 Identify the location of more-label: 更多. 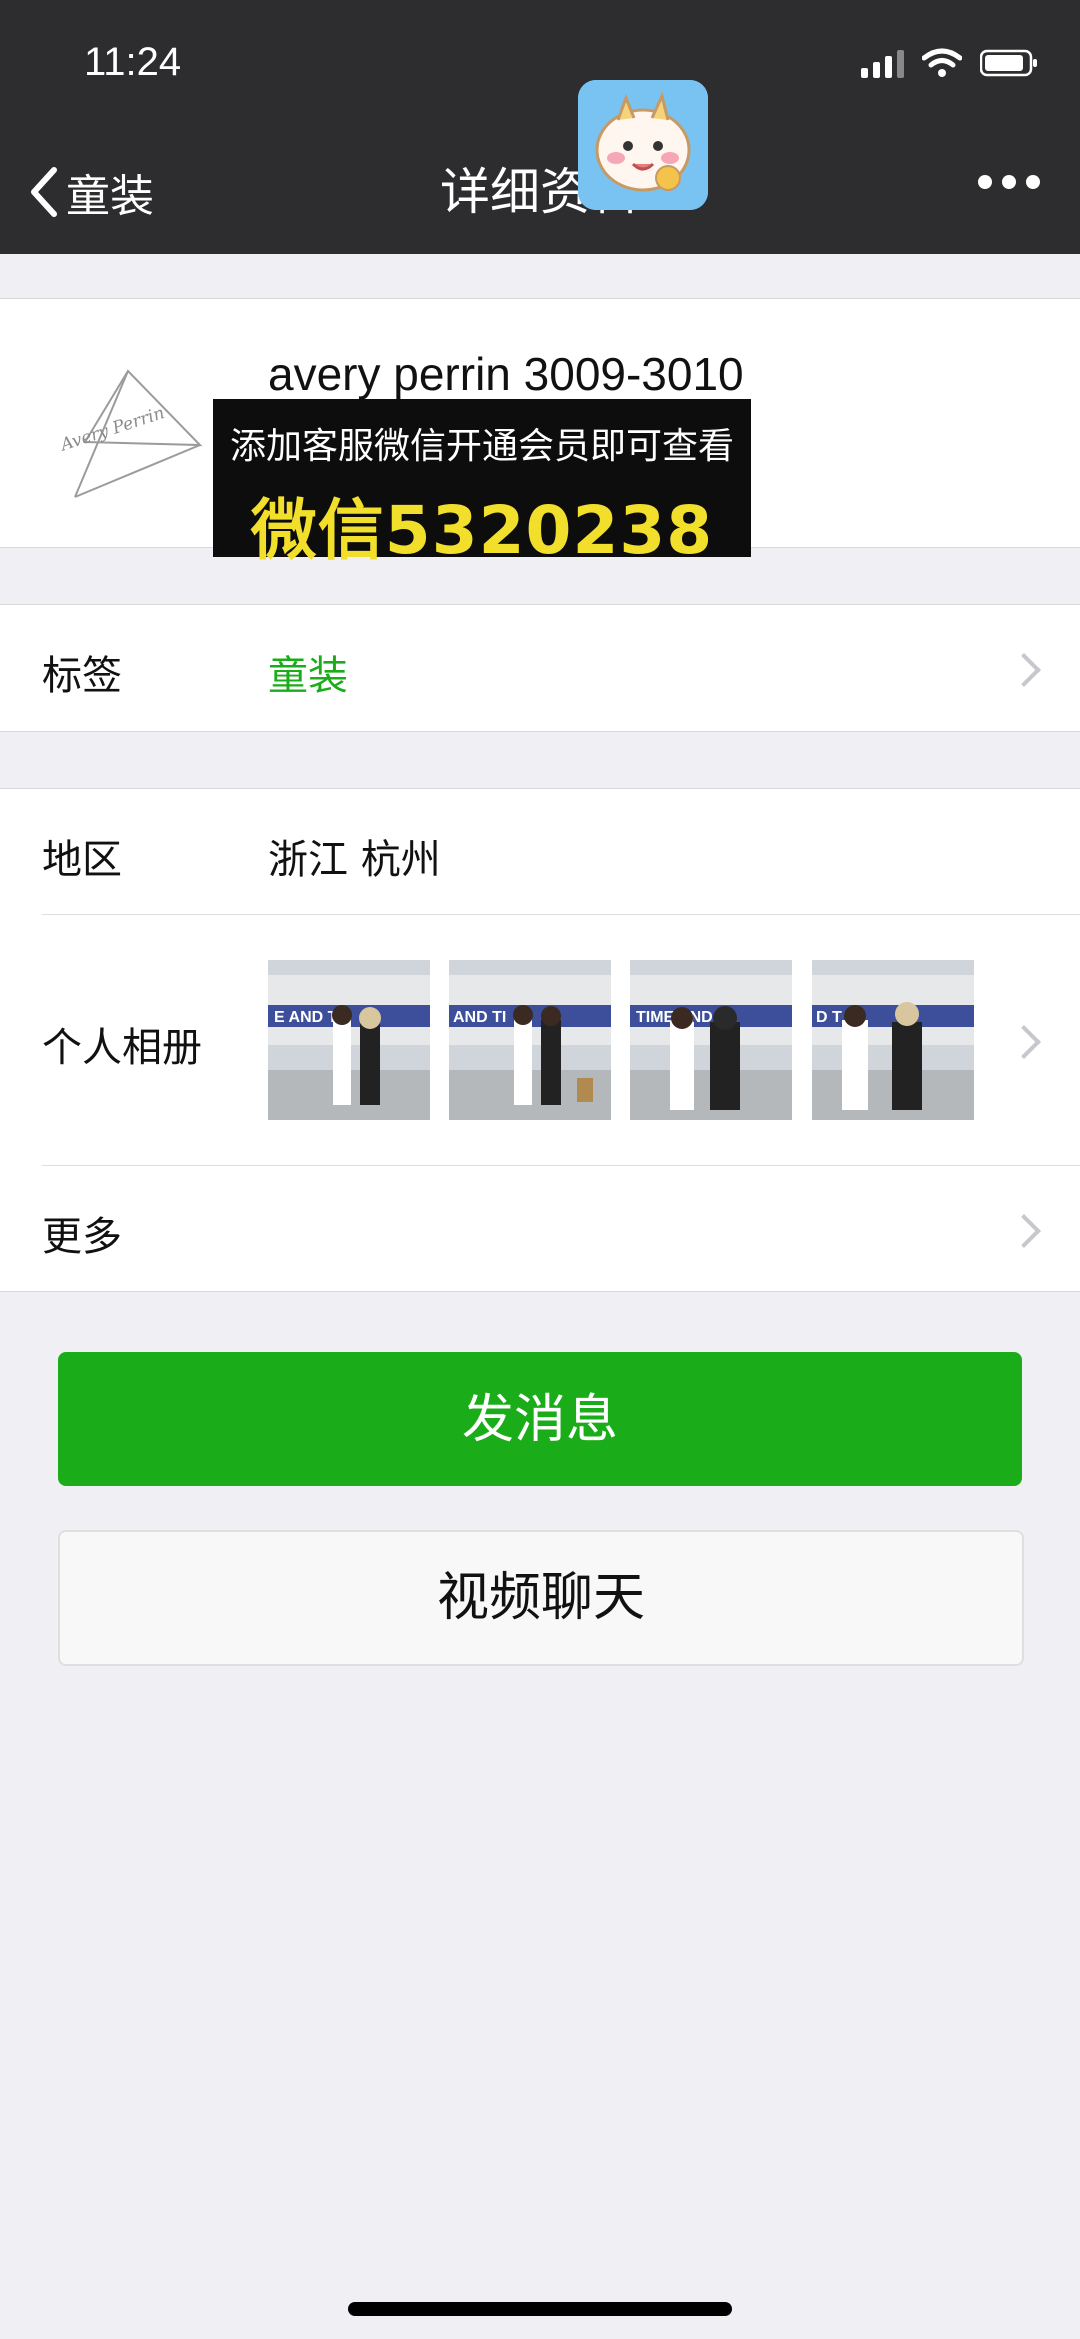
(82, 1237).